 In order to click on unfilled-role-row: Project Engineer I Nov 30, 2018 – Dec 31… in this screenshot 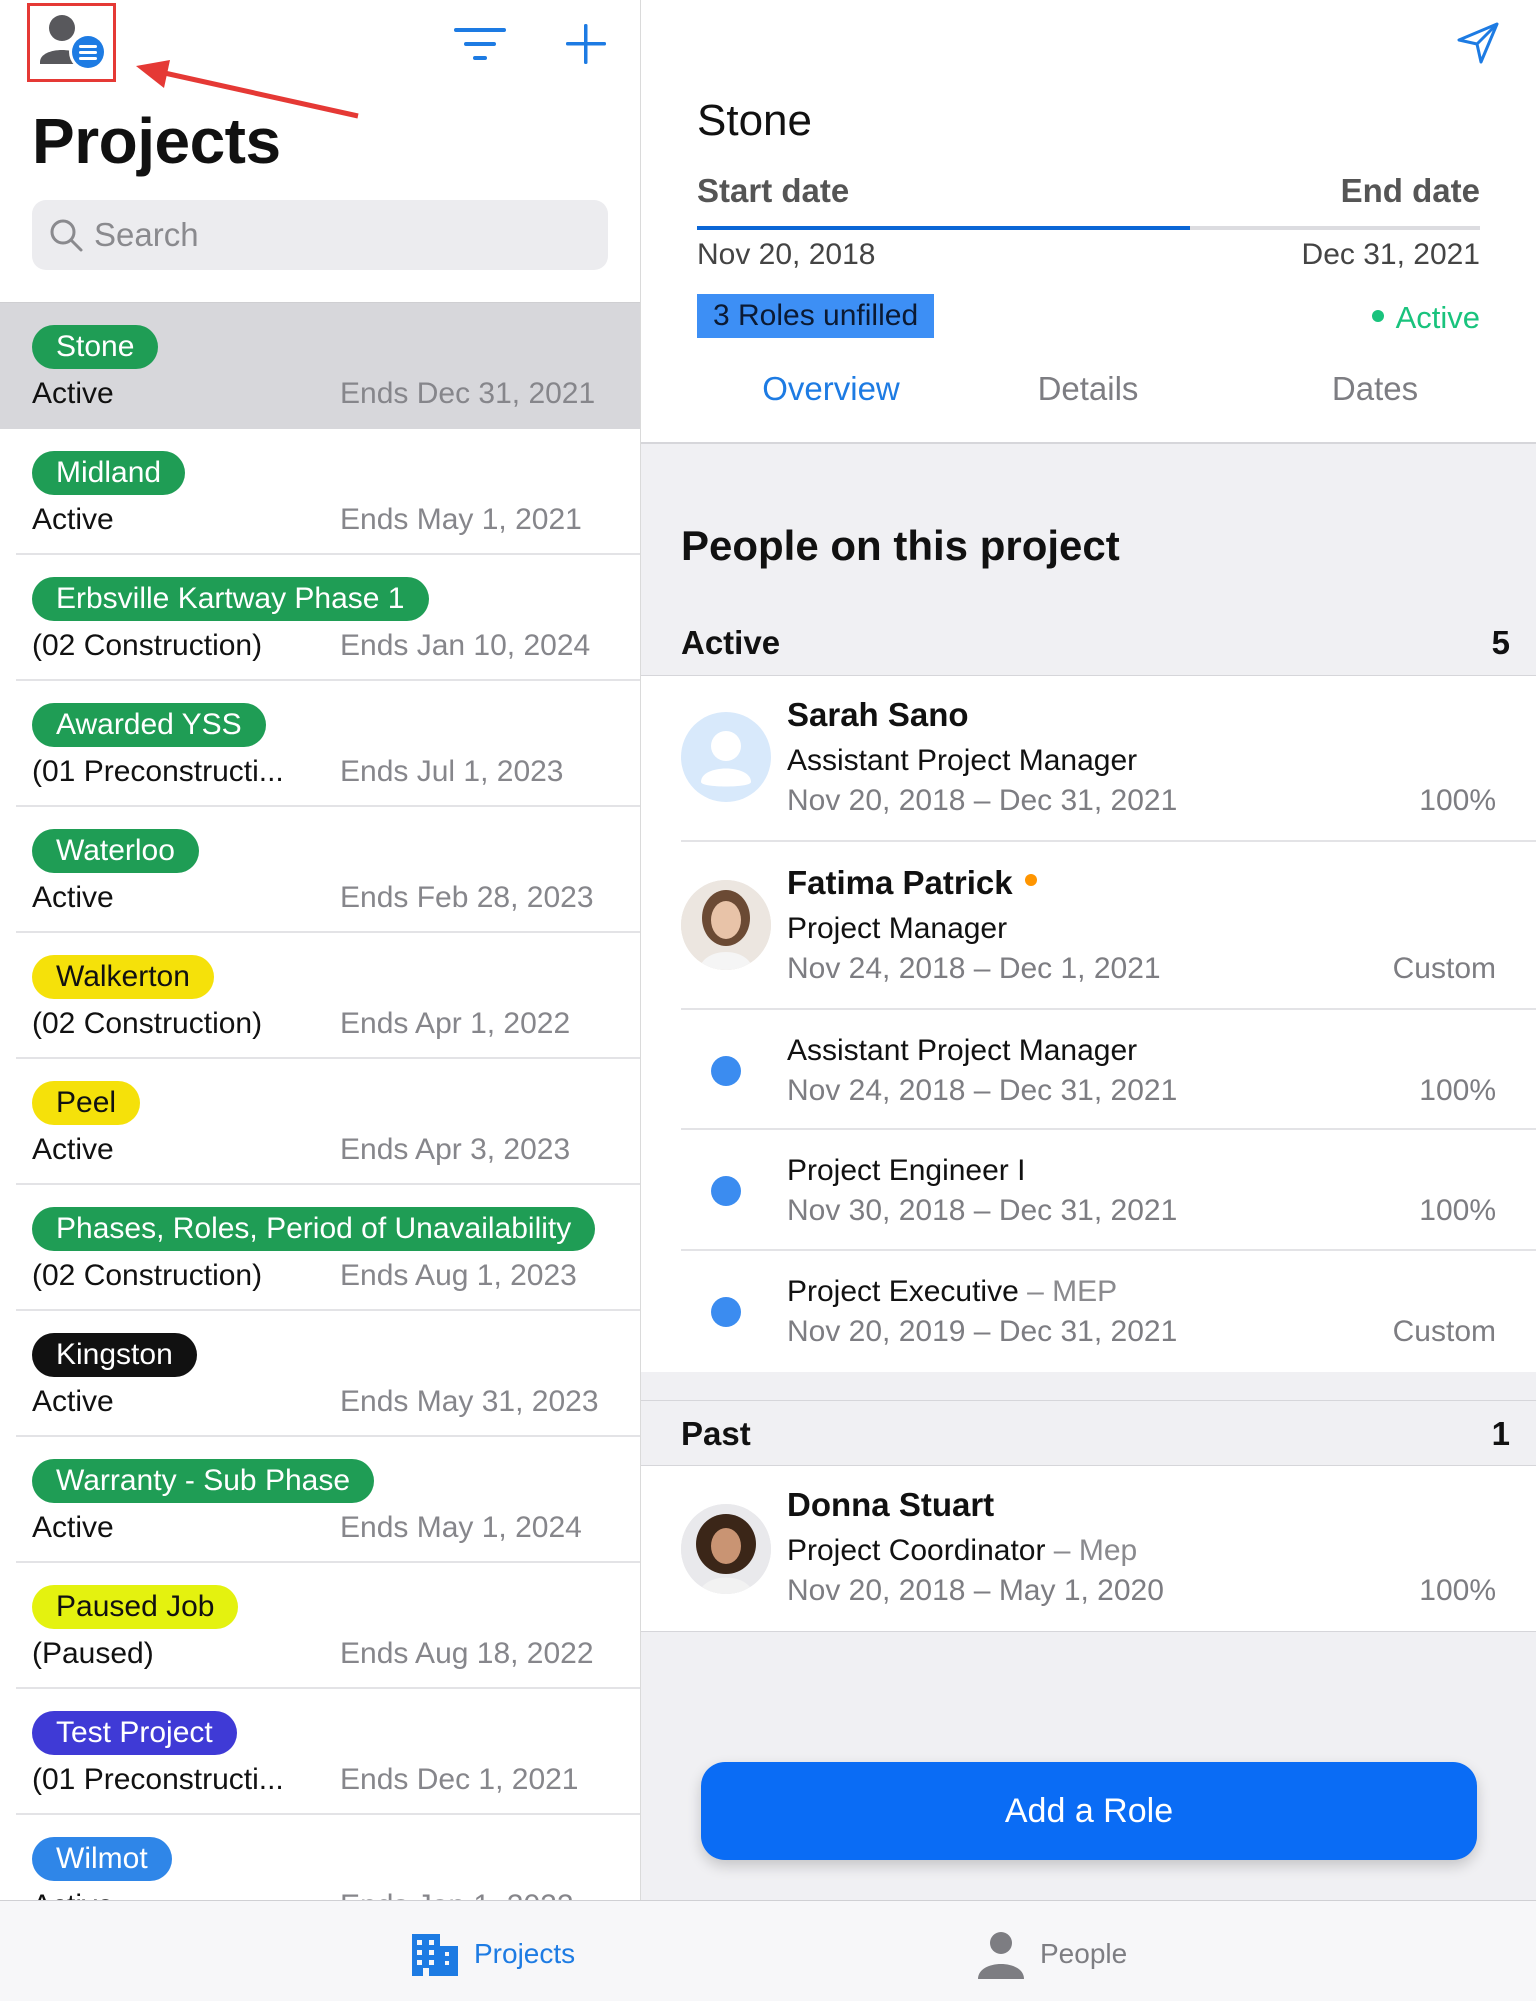, I will do `click(1088, 1190)`.